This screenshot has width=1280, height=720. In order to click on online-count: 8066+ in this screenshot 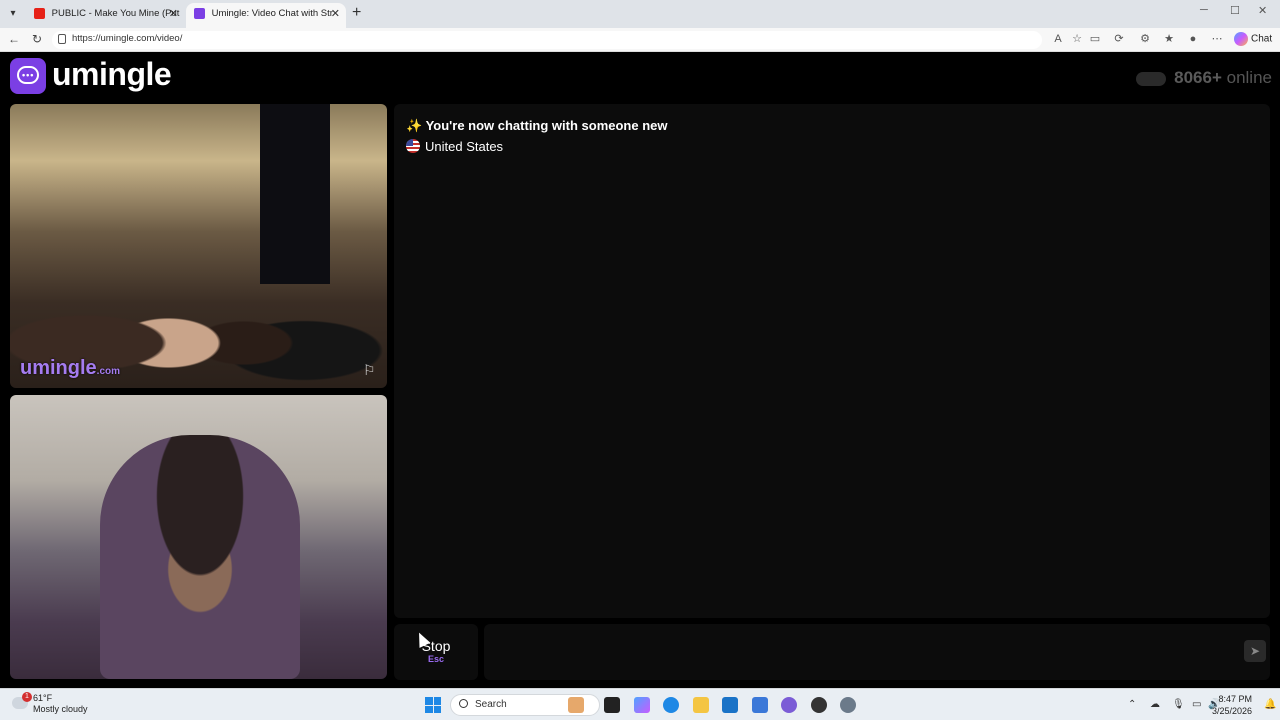, I will do `click(1198, 77)`.